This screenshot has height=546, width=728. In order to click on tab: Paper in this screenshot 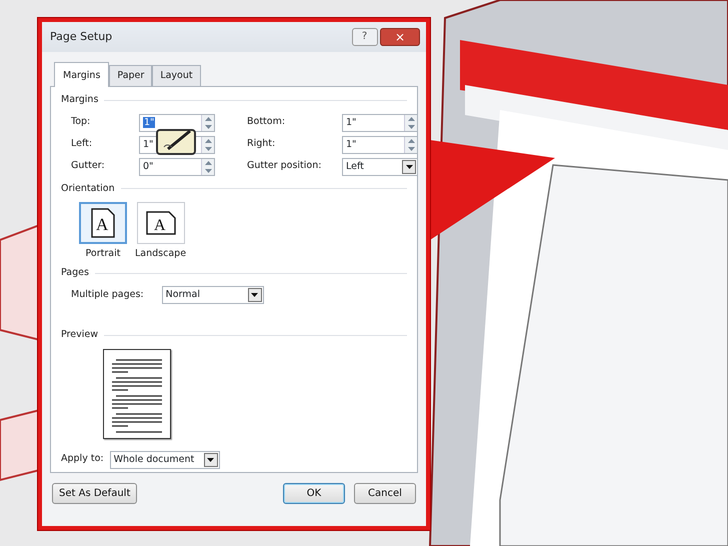, I will do `click(130, 75)`.